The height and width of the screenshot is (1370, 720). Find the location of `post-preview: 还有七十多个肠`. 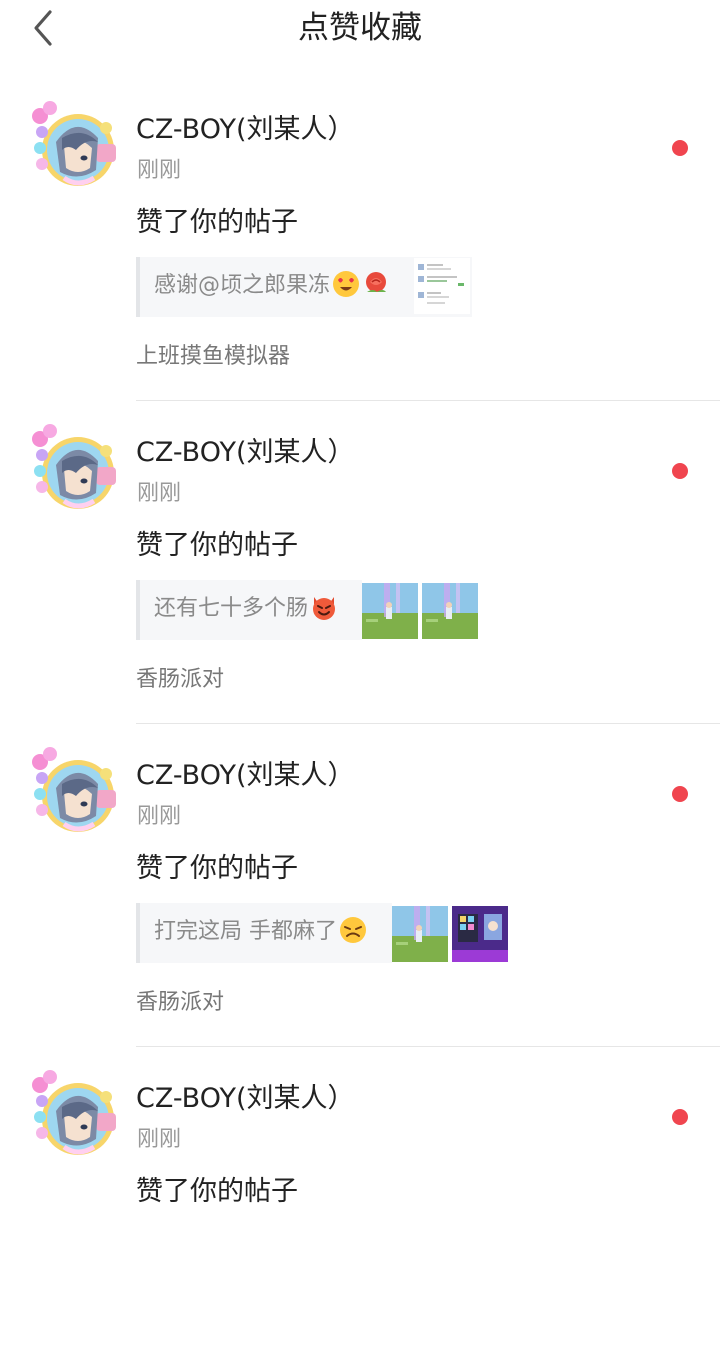

post-preview: 还有七十多个肠 is located at coordinates (249, 610).